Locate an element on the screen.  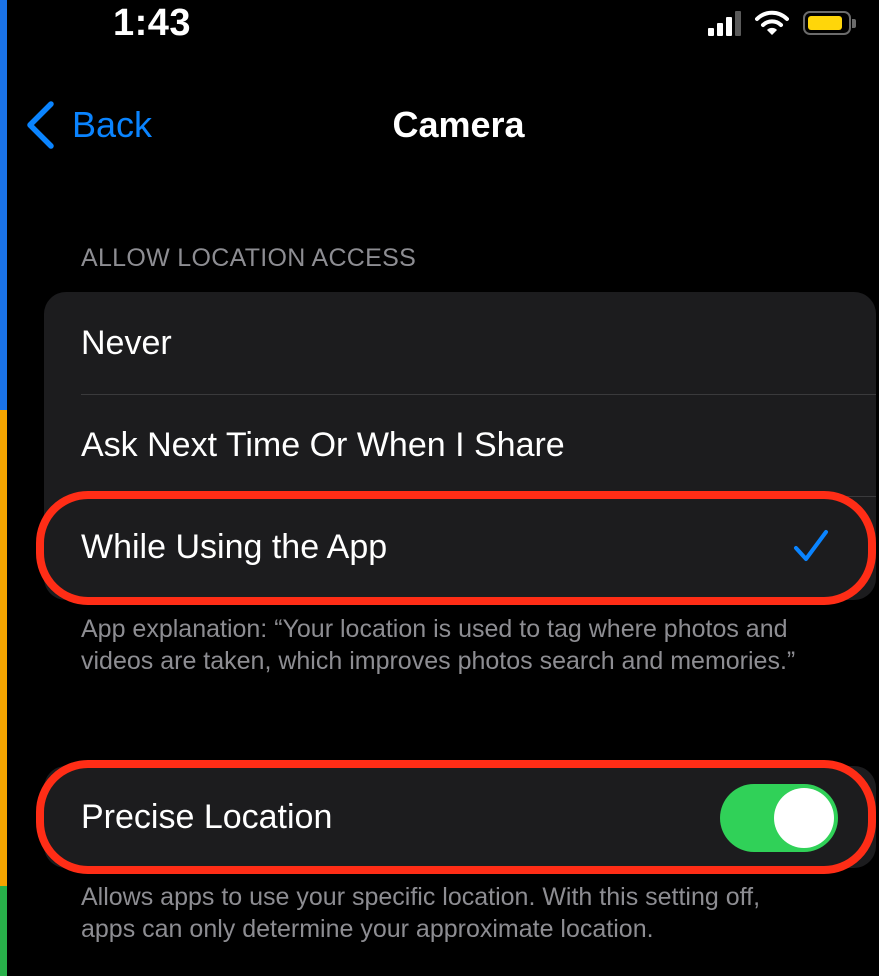
battery-icon is located at coordinates (829, 23).